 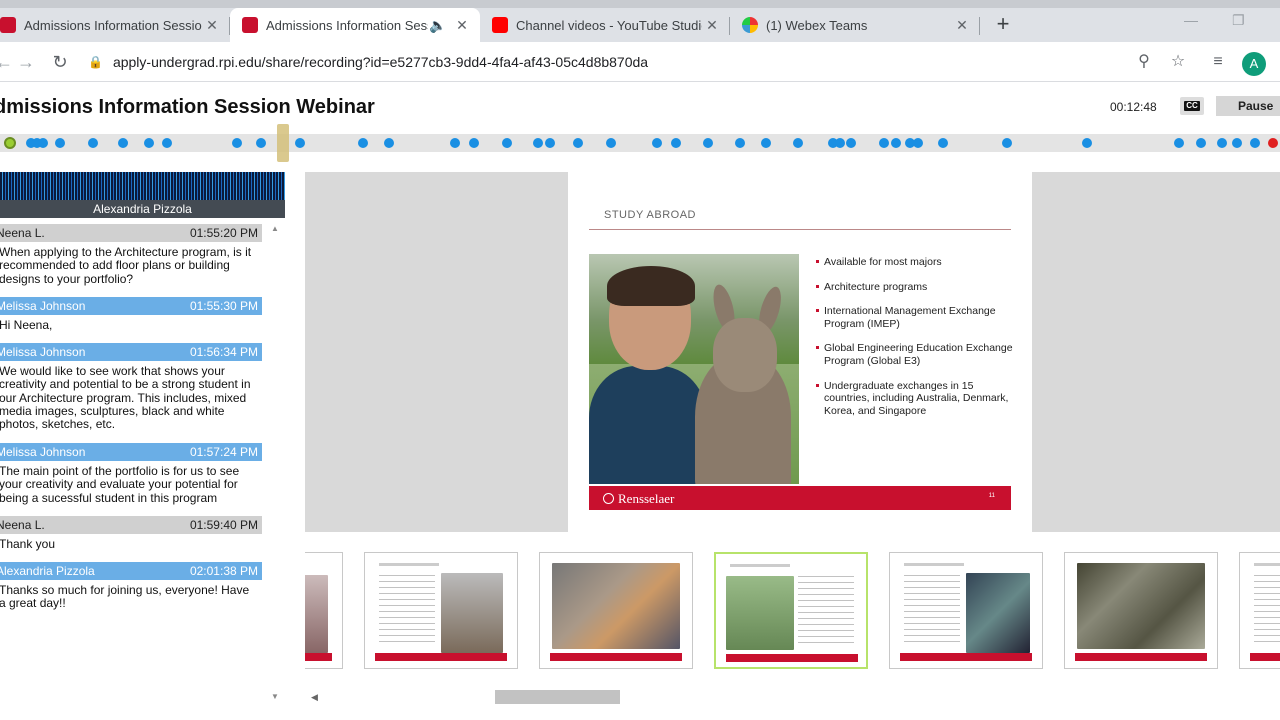 I want to click on chat-scrollbar: ▲ ▼, so click(x=276, y=466).